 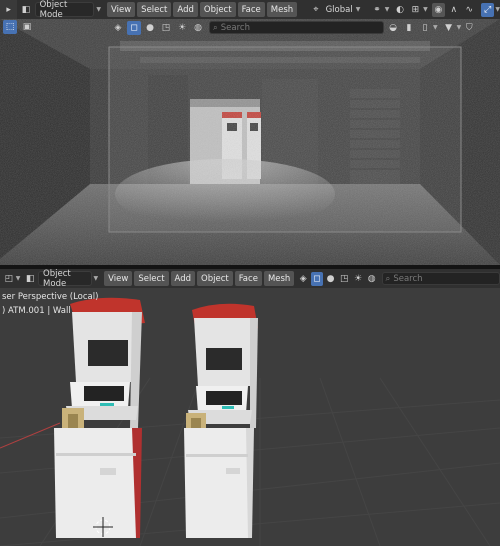 What do you see at coordinates (469, 10) in the screenshot?
I see `overlay-icon: ∿` at bounding box center [469, 10].